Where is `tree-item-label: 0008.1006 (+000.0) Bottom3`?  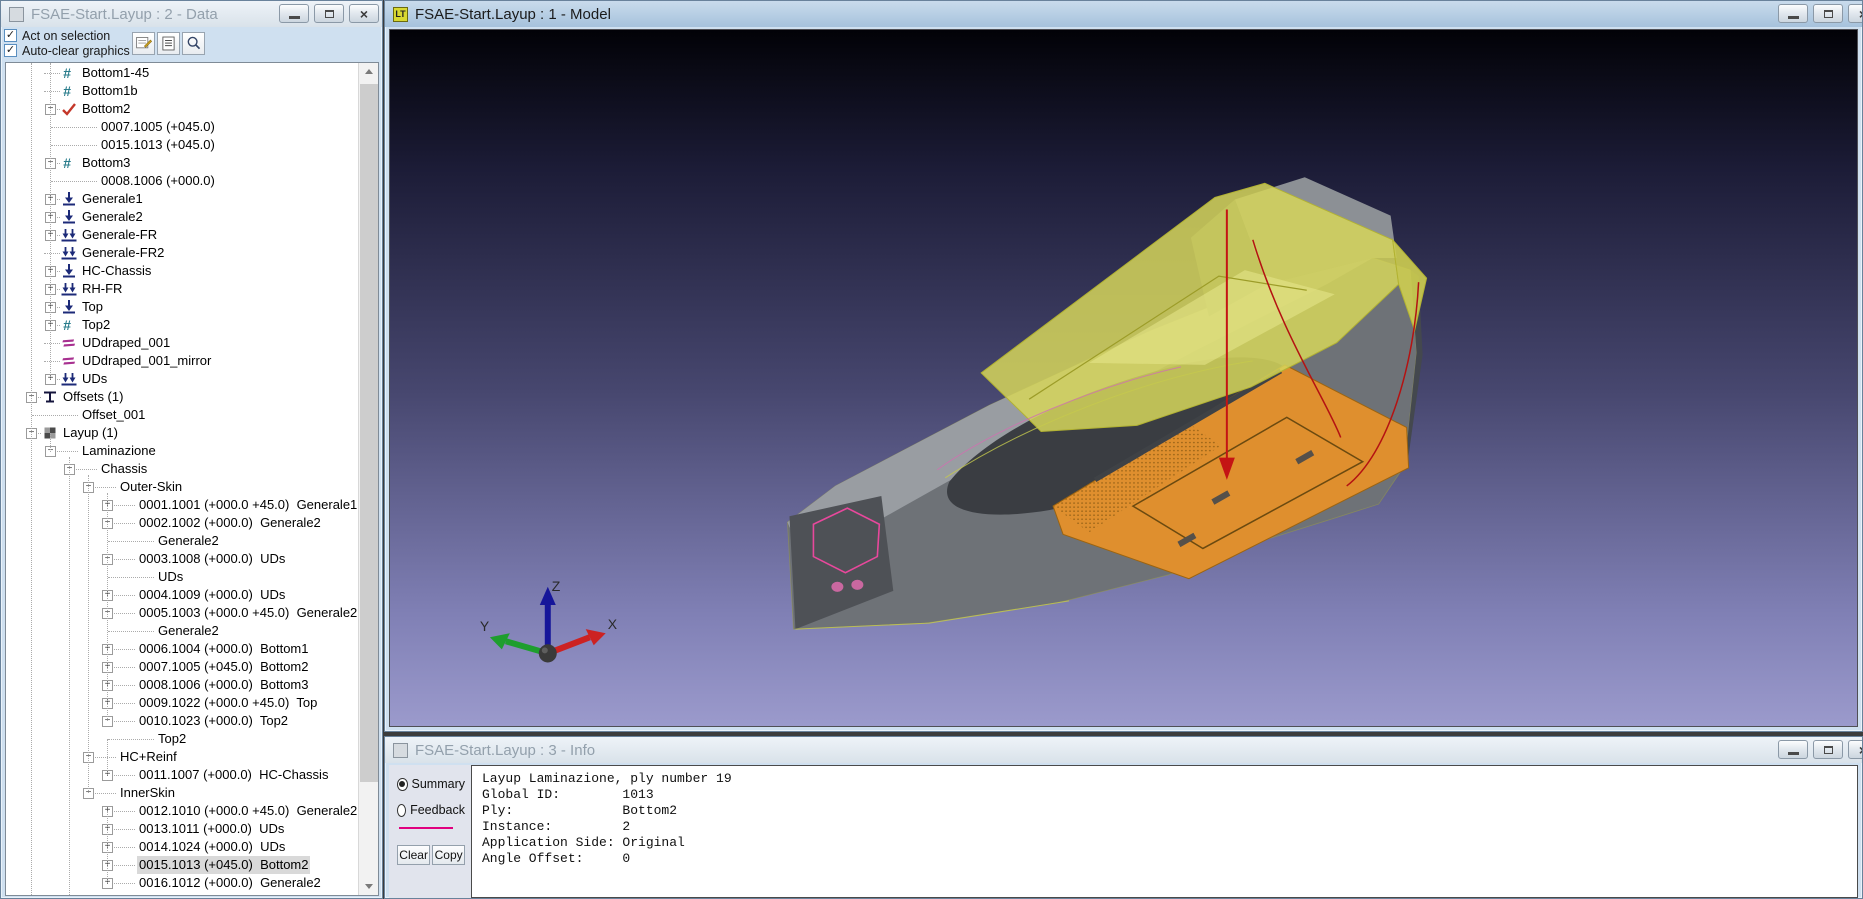
tree-item-label: 0008.1006 (+000.0) Bottom3 is located at coordinates (223, 685).